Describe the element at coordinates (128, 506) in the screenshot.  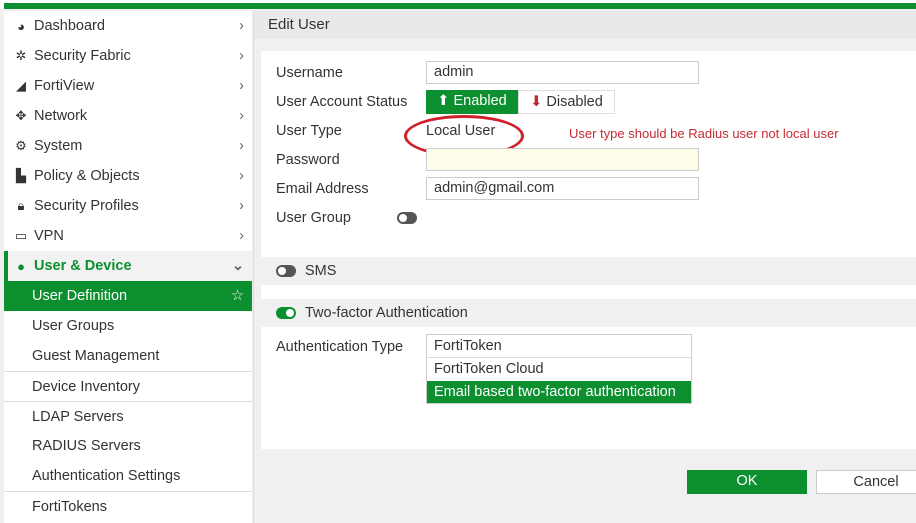
I see `sidebar-item-fortitokens: FortiTokens` at that location.